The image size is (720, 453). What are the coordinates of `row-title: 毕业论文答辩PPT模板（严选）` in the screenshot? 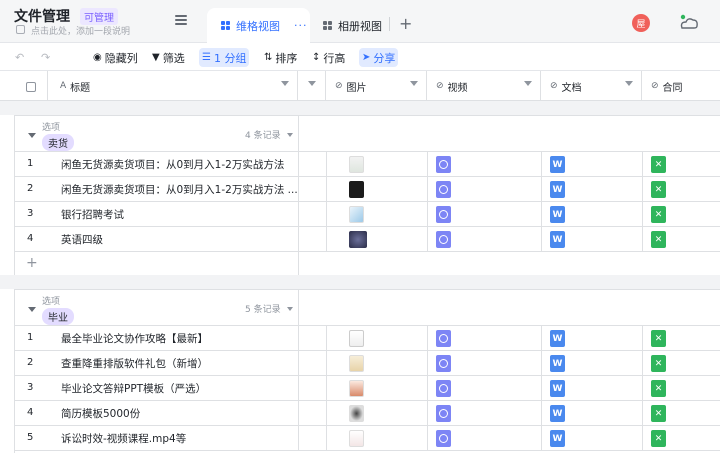 It's located at (133, 388).